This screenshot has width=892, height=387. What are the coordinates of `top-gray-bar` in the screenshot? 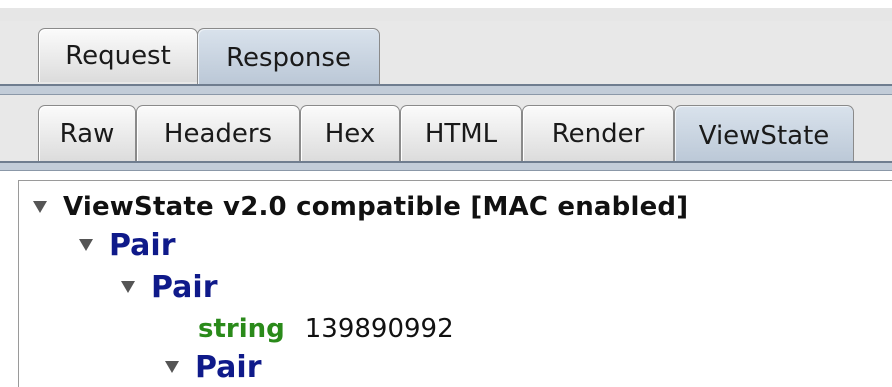 It's located at (446, 14).